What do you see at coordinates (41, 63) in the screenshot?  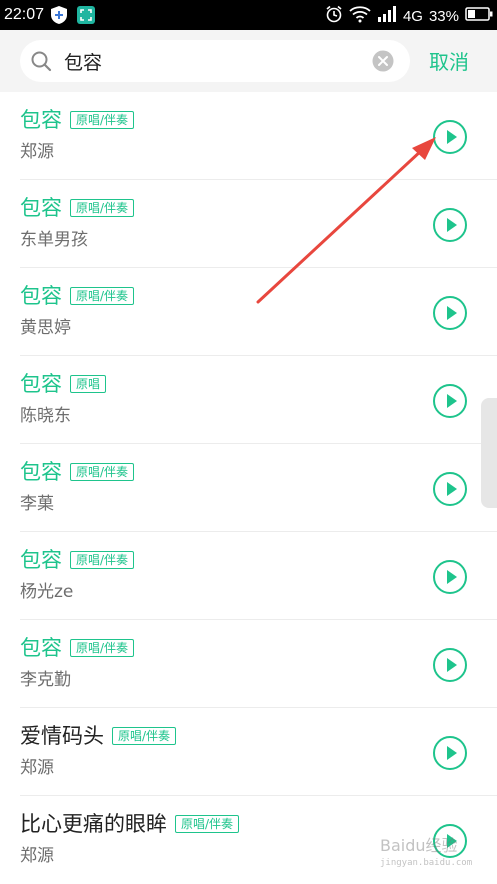 I see `search-icon` at bounding box center [41, 63].